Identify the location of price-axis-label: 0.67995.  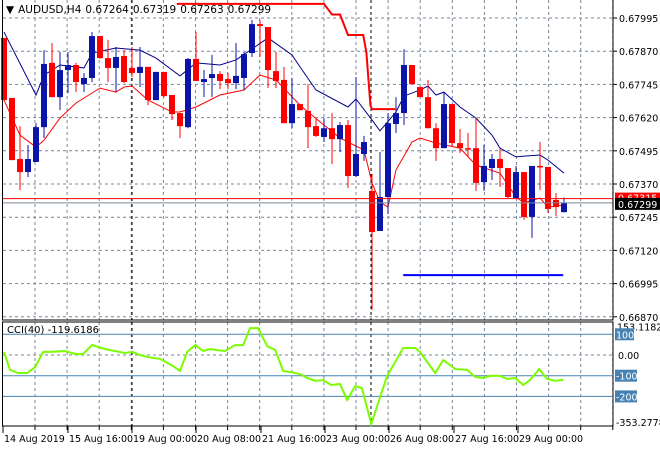
(638, 19).